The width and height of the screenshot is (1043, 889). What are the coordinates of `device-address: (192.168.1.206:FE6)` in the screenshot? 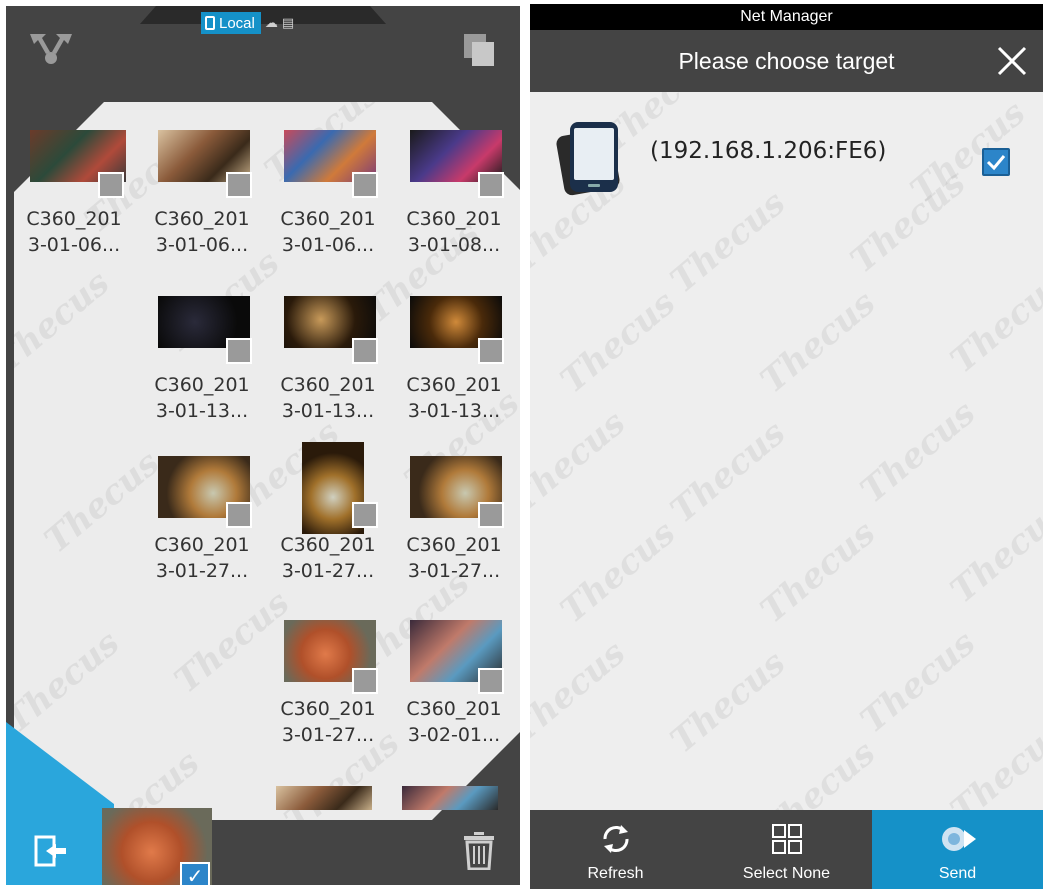 It's located at (768, 151).